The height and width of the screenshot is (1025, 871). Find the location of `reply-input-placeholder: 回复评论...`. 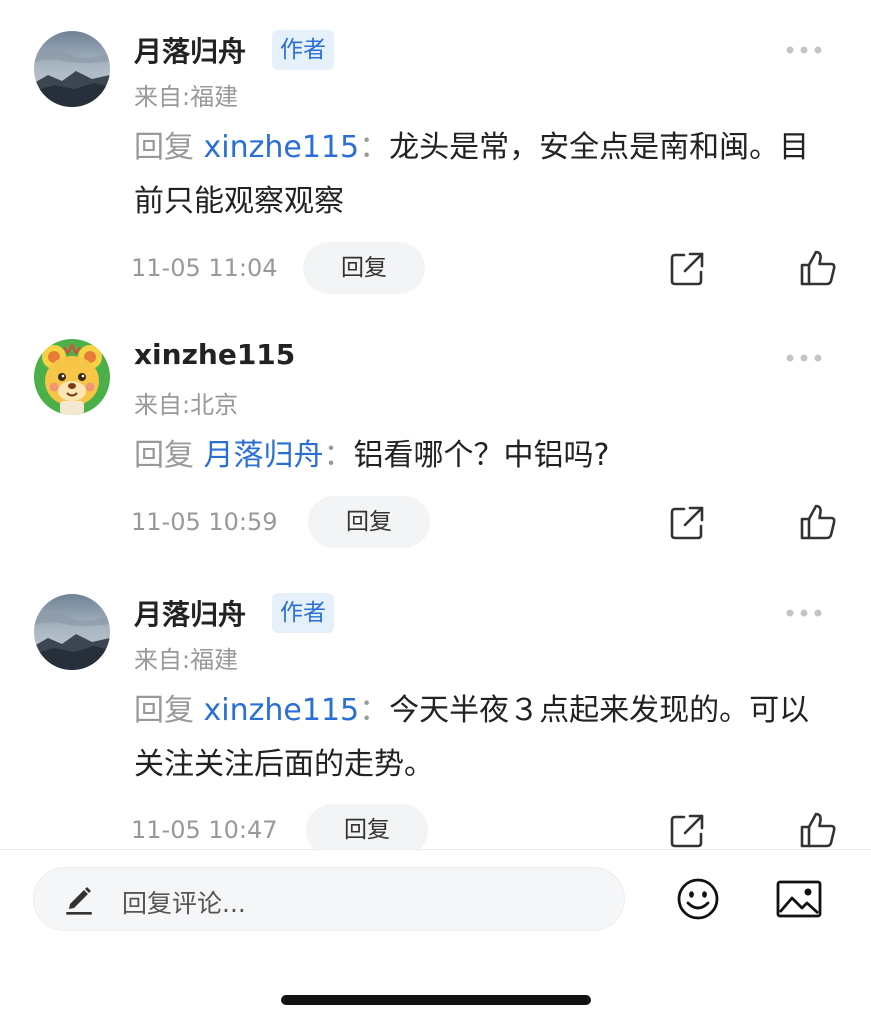

reply-input-placeholder: 回复评论... is located at coordinates (184, 903).